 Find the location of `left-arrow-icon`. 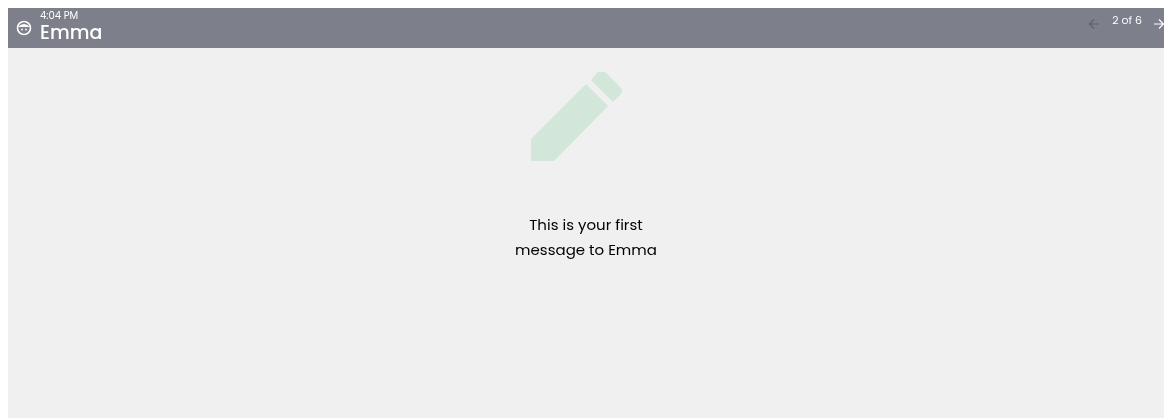

left-arrow-icon is located at coordinates (1094, 24).